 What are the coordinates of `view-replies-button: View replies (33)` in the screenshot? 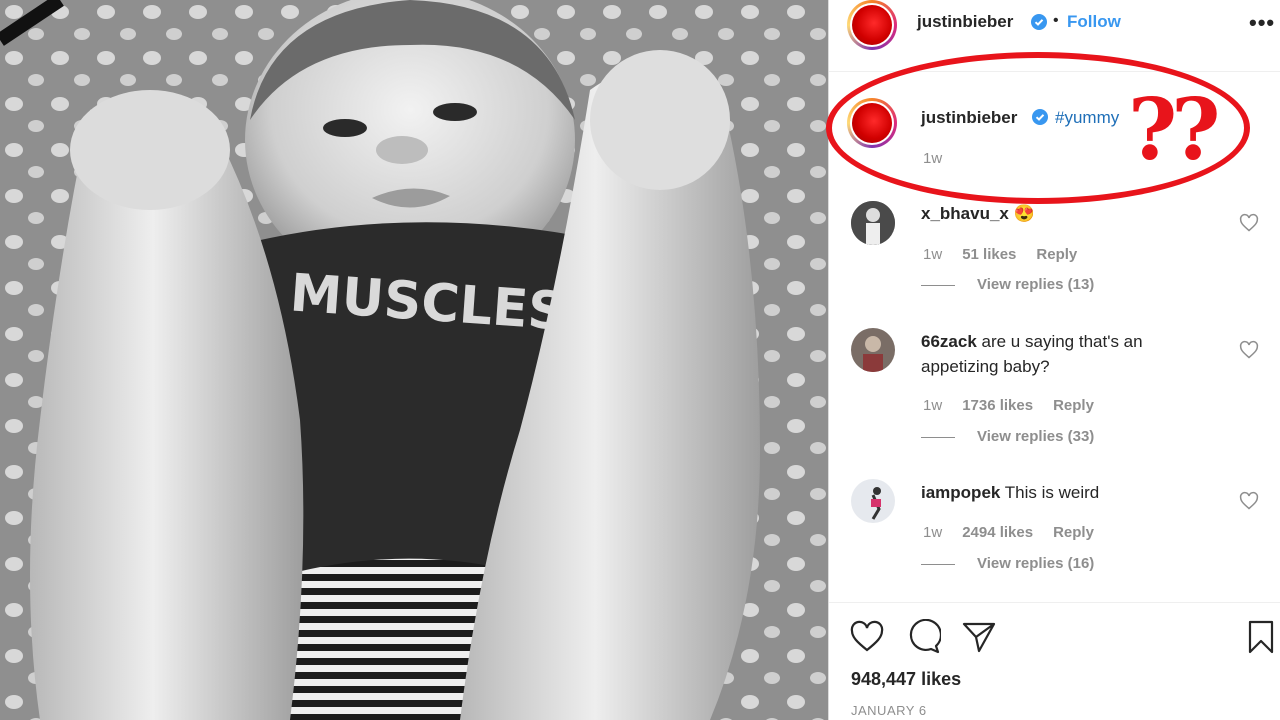 It's located at (1007, 436).